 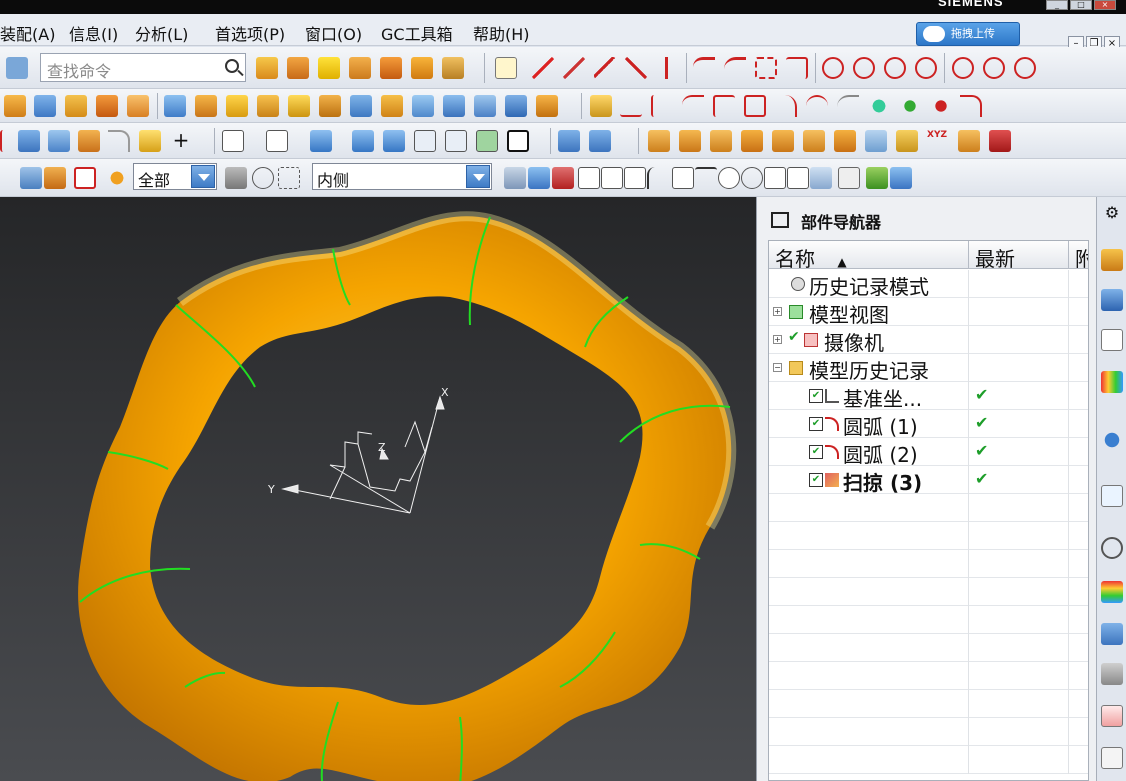 What do you see at coordinates (786, 106) in the screenshot?
I see `project-curve-icon` at bounding box center [786, 106].